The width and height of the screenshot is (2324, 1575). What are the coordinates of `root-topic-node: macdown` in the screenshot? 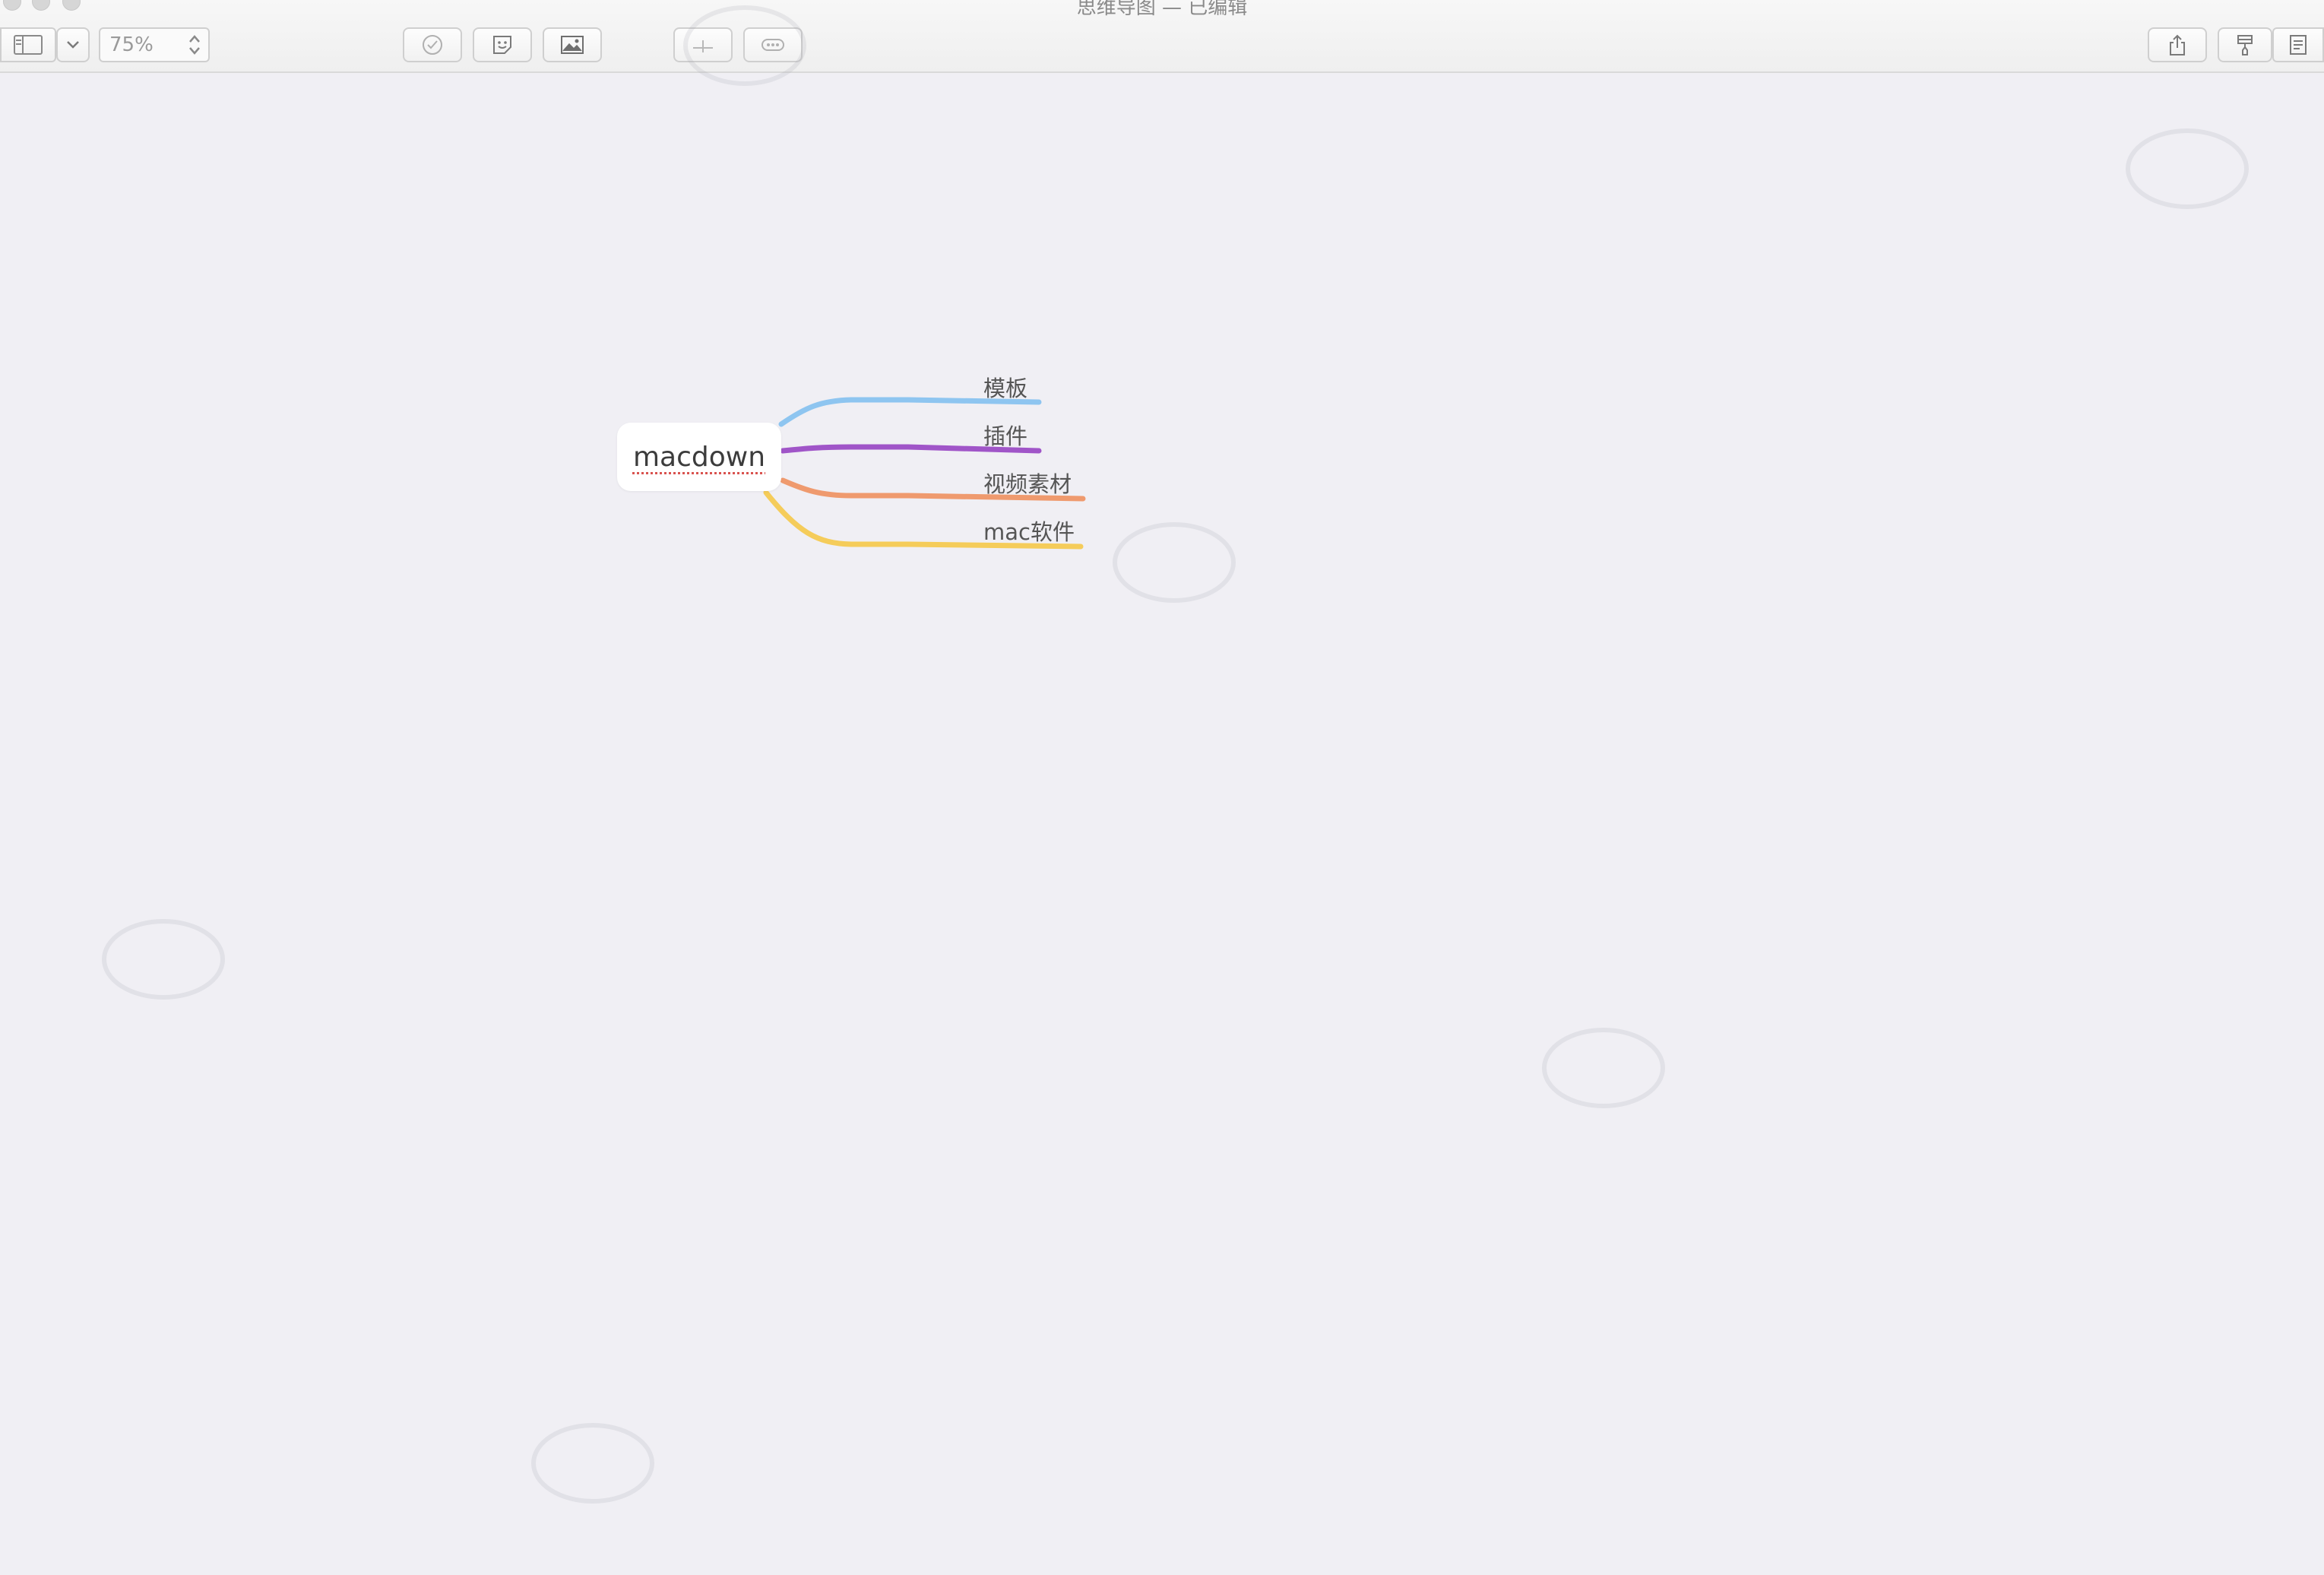 It's located at (699, 457).